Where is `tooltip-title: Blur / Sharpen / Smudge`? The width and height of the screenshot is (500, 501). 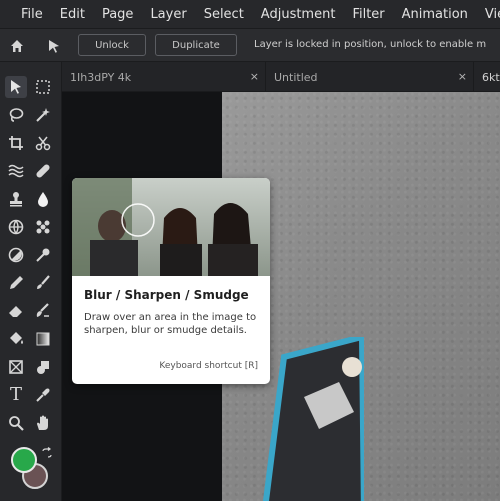 tooltip-title: Blur / Sharpen / Smudge is located at coordinates (166, 295).